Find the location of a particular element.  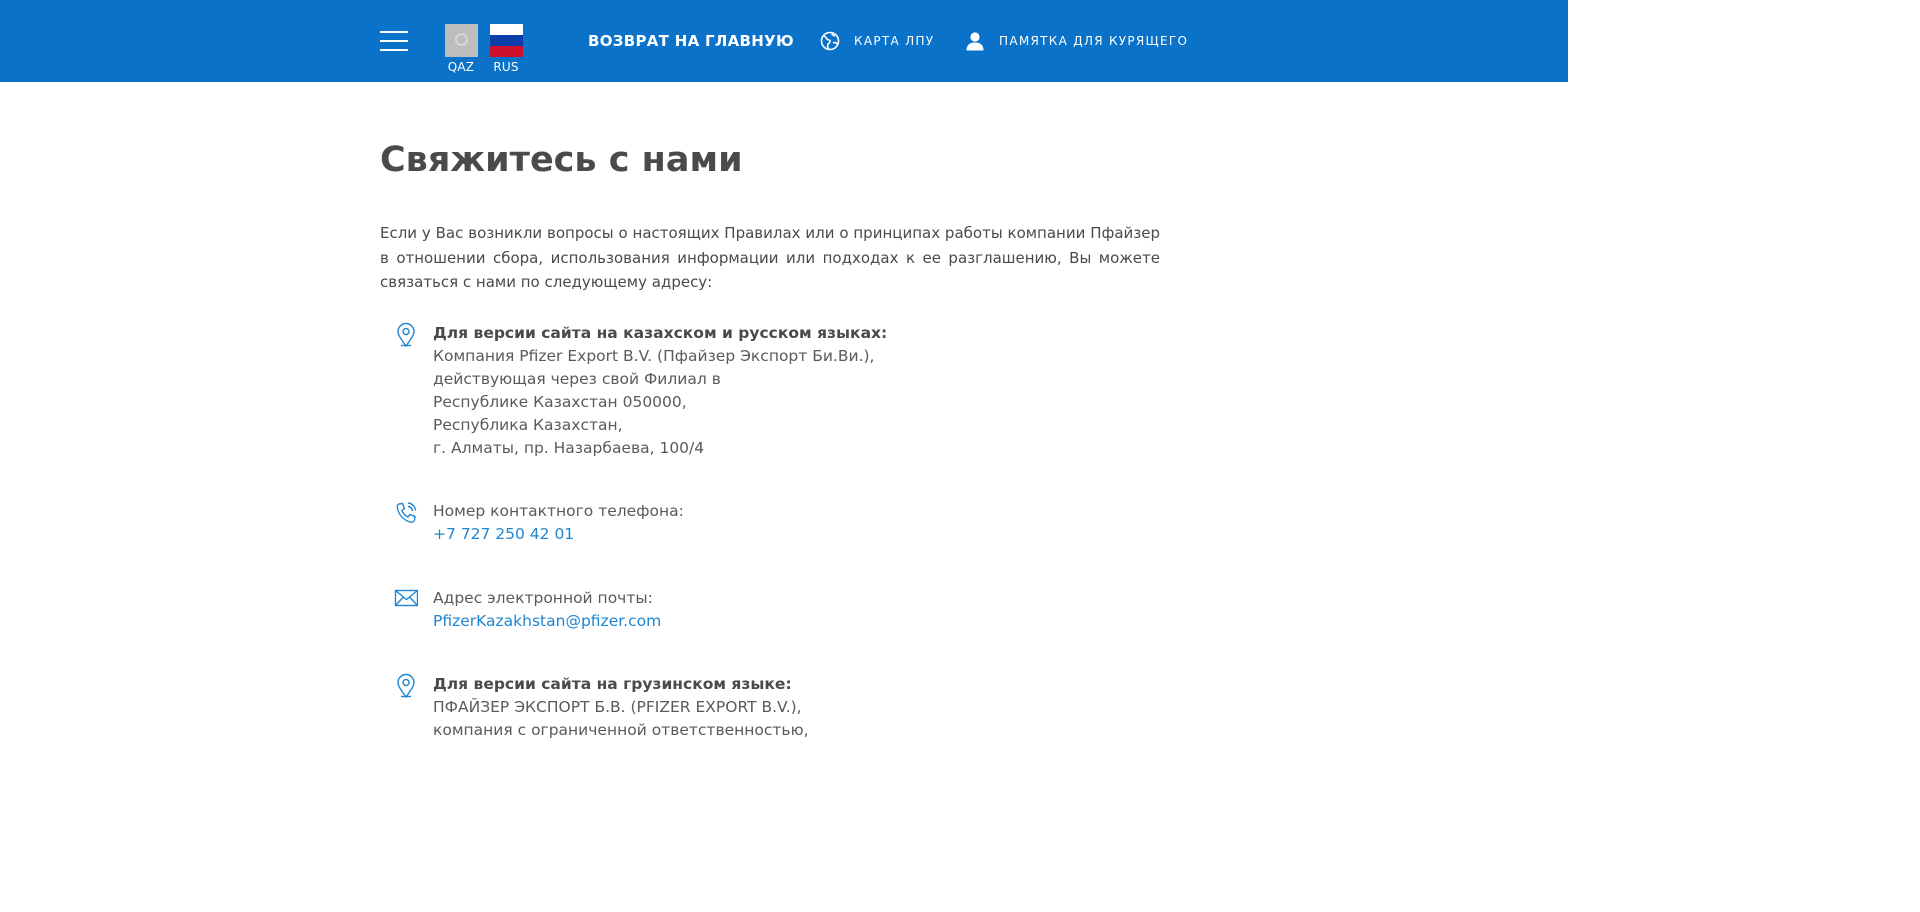

language-code: QAZ is located at coordinates (461, 67).